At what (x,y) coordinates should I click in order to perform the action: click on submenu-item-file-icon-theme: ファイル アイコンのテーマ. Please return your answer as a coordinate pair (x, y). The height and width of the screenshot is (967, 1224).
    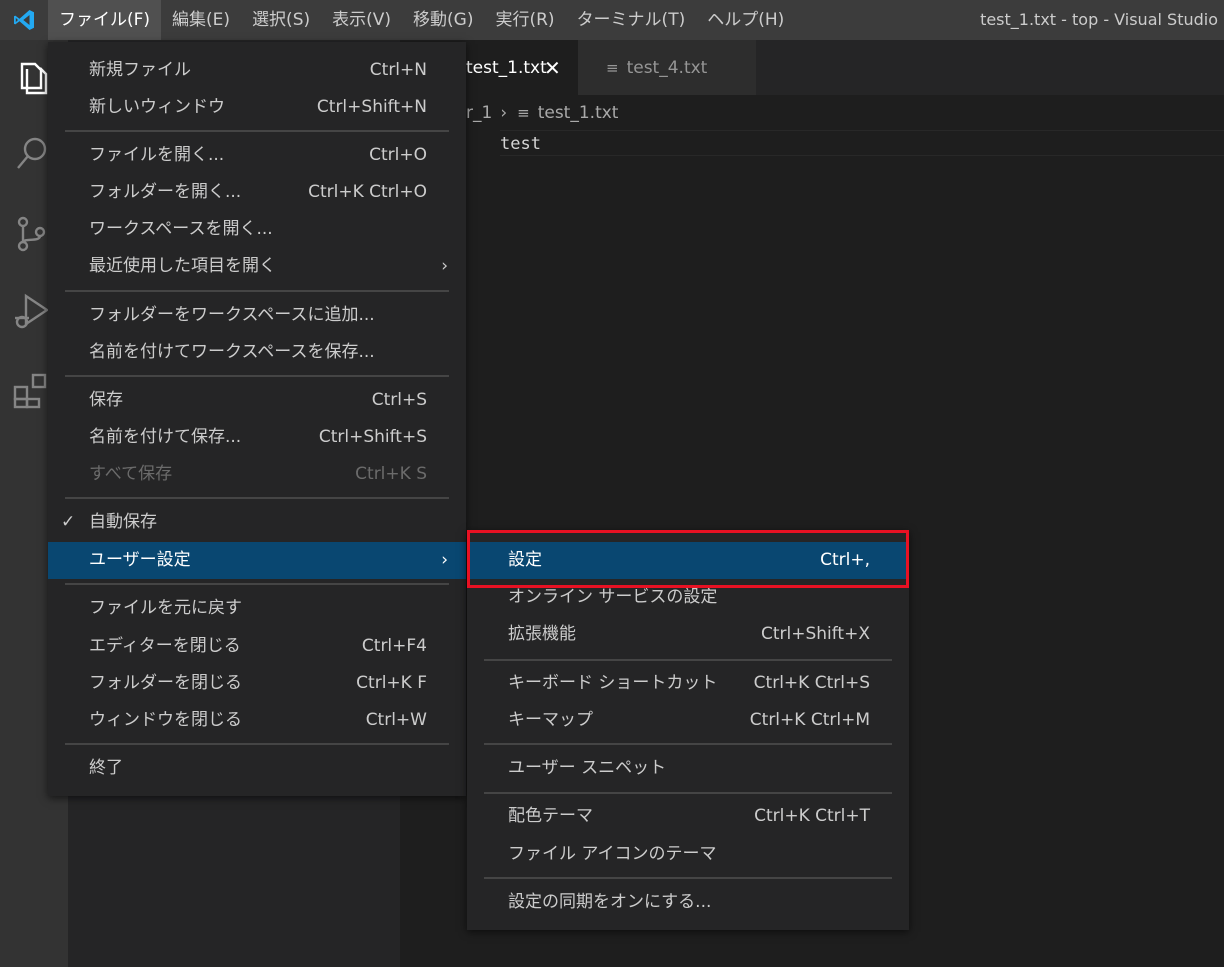
    Looking at the image, I should click on (688, 854).